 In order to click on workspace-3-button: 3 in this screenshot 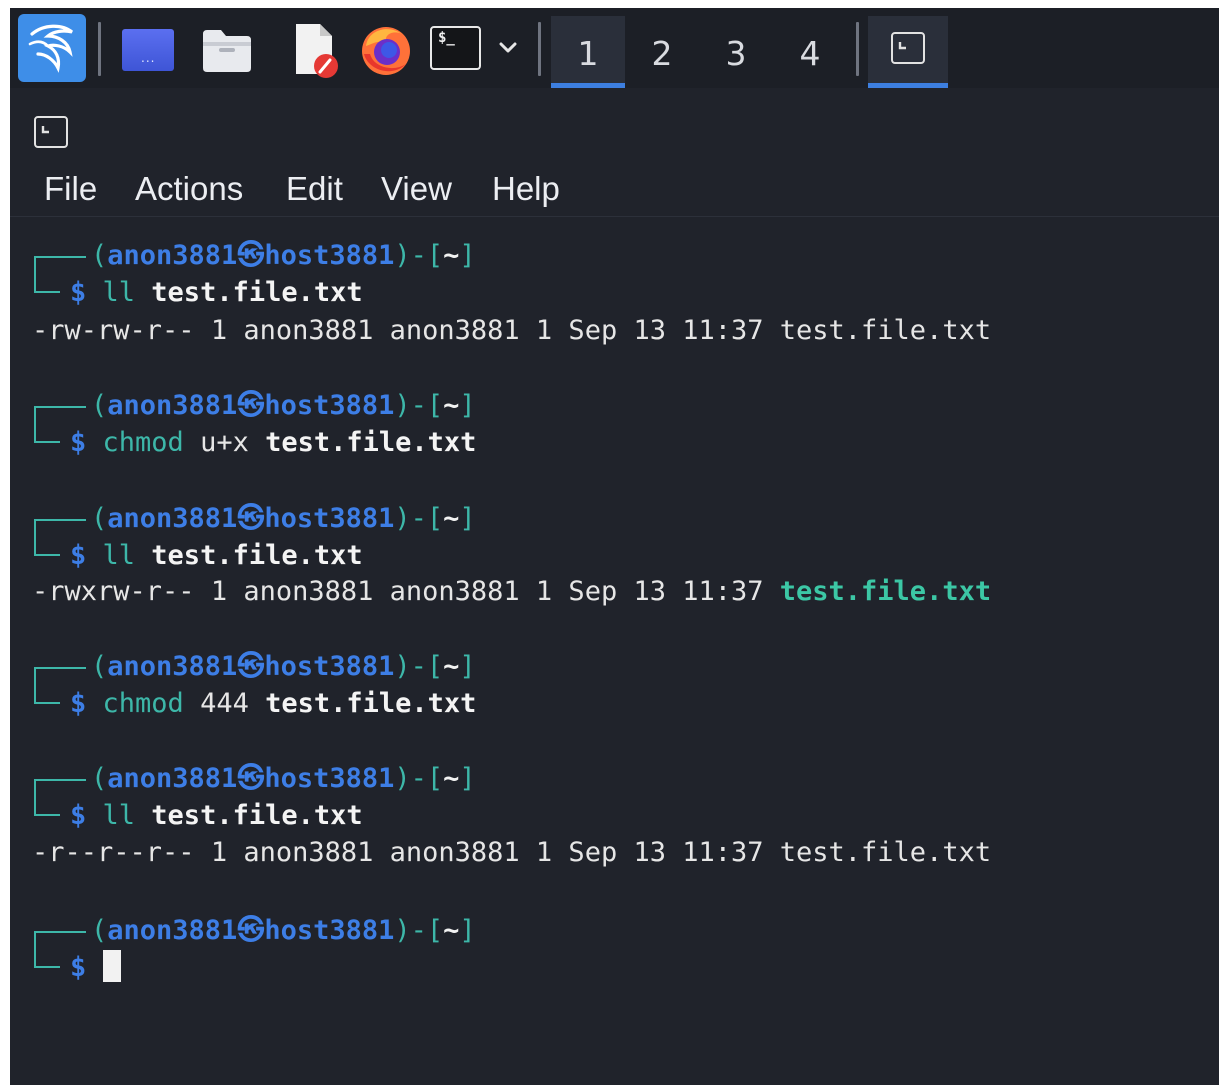, I will do `click(736, 52)`.